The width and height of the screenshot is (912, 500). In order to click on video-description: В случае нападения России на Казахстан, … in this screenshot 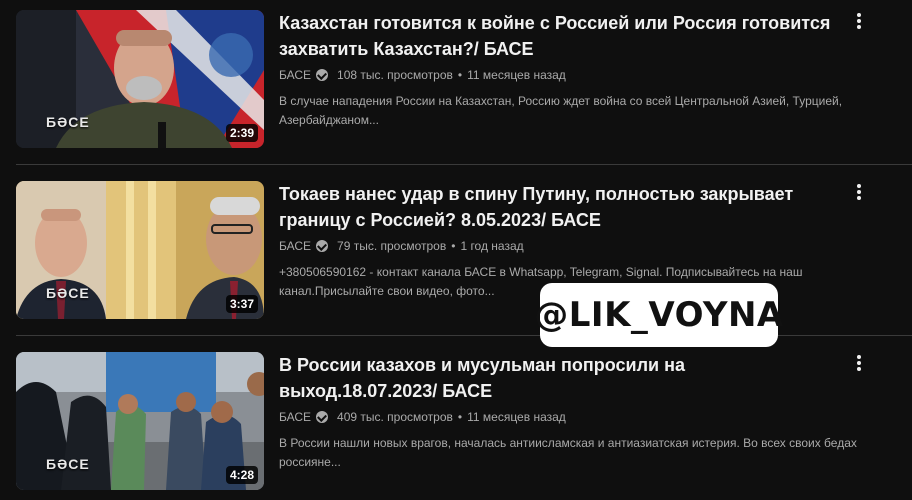, I will do `click(561, 110)`.